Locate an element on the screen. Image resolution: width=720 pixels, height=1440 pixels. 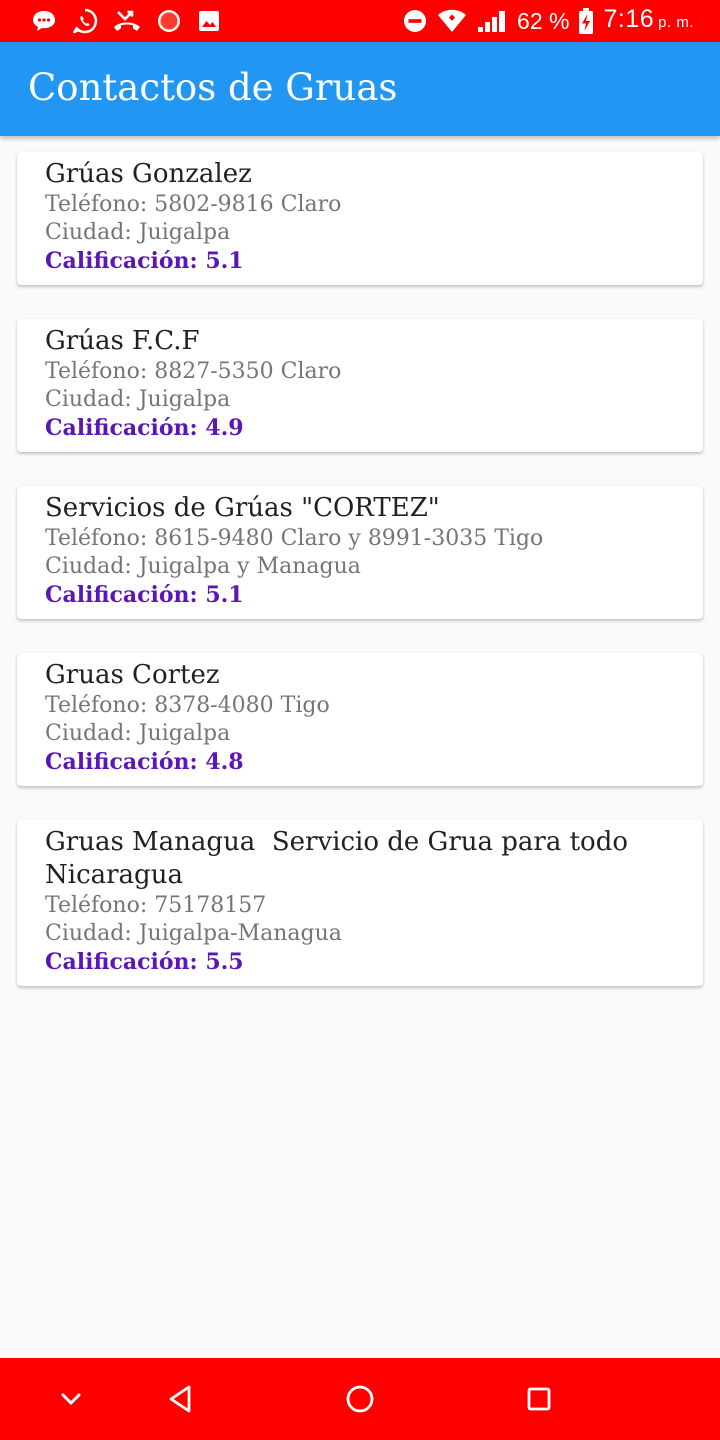
whatsapp-icon is located at coordinates (85, 21).